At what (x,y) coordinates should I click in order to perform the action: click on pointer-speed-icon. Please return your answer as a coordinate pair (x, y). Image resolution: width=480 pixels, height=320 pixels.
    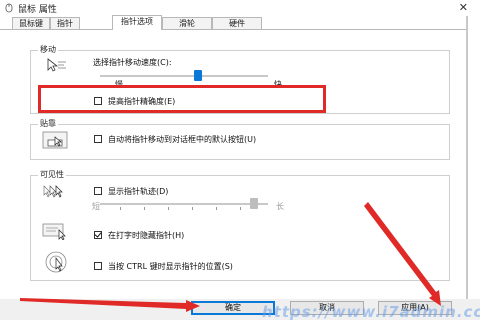
    Looking at the image, I should click on (56, 65).